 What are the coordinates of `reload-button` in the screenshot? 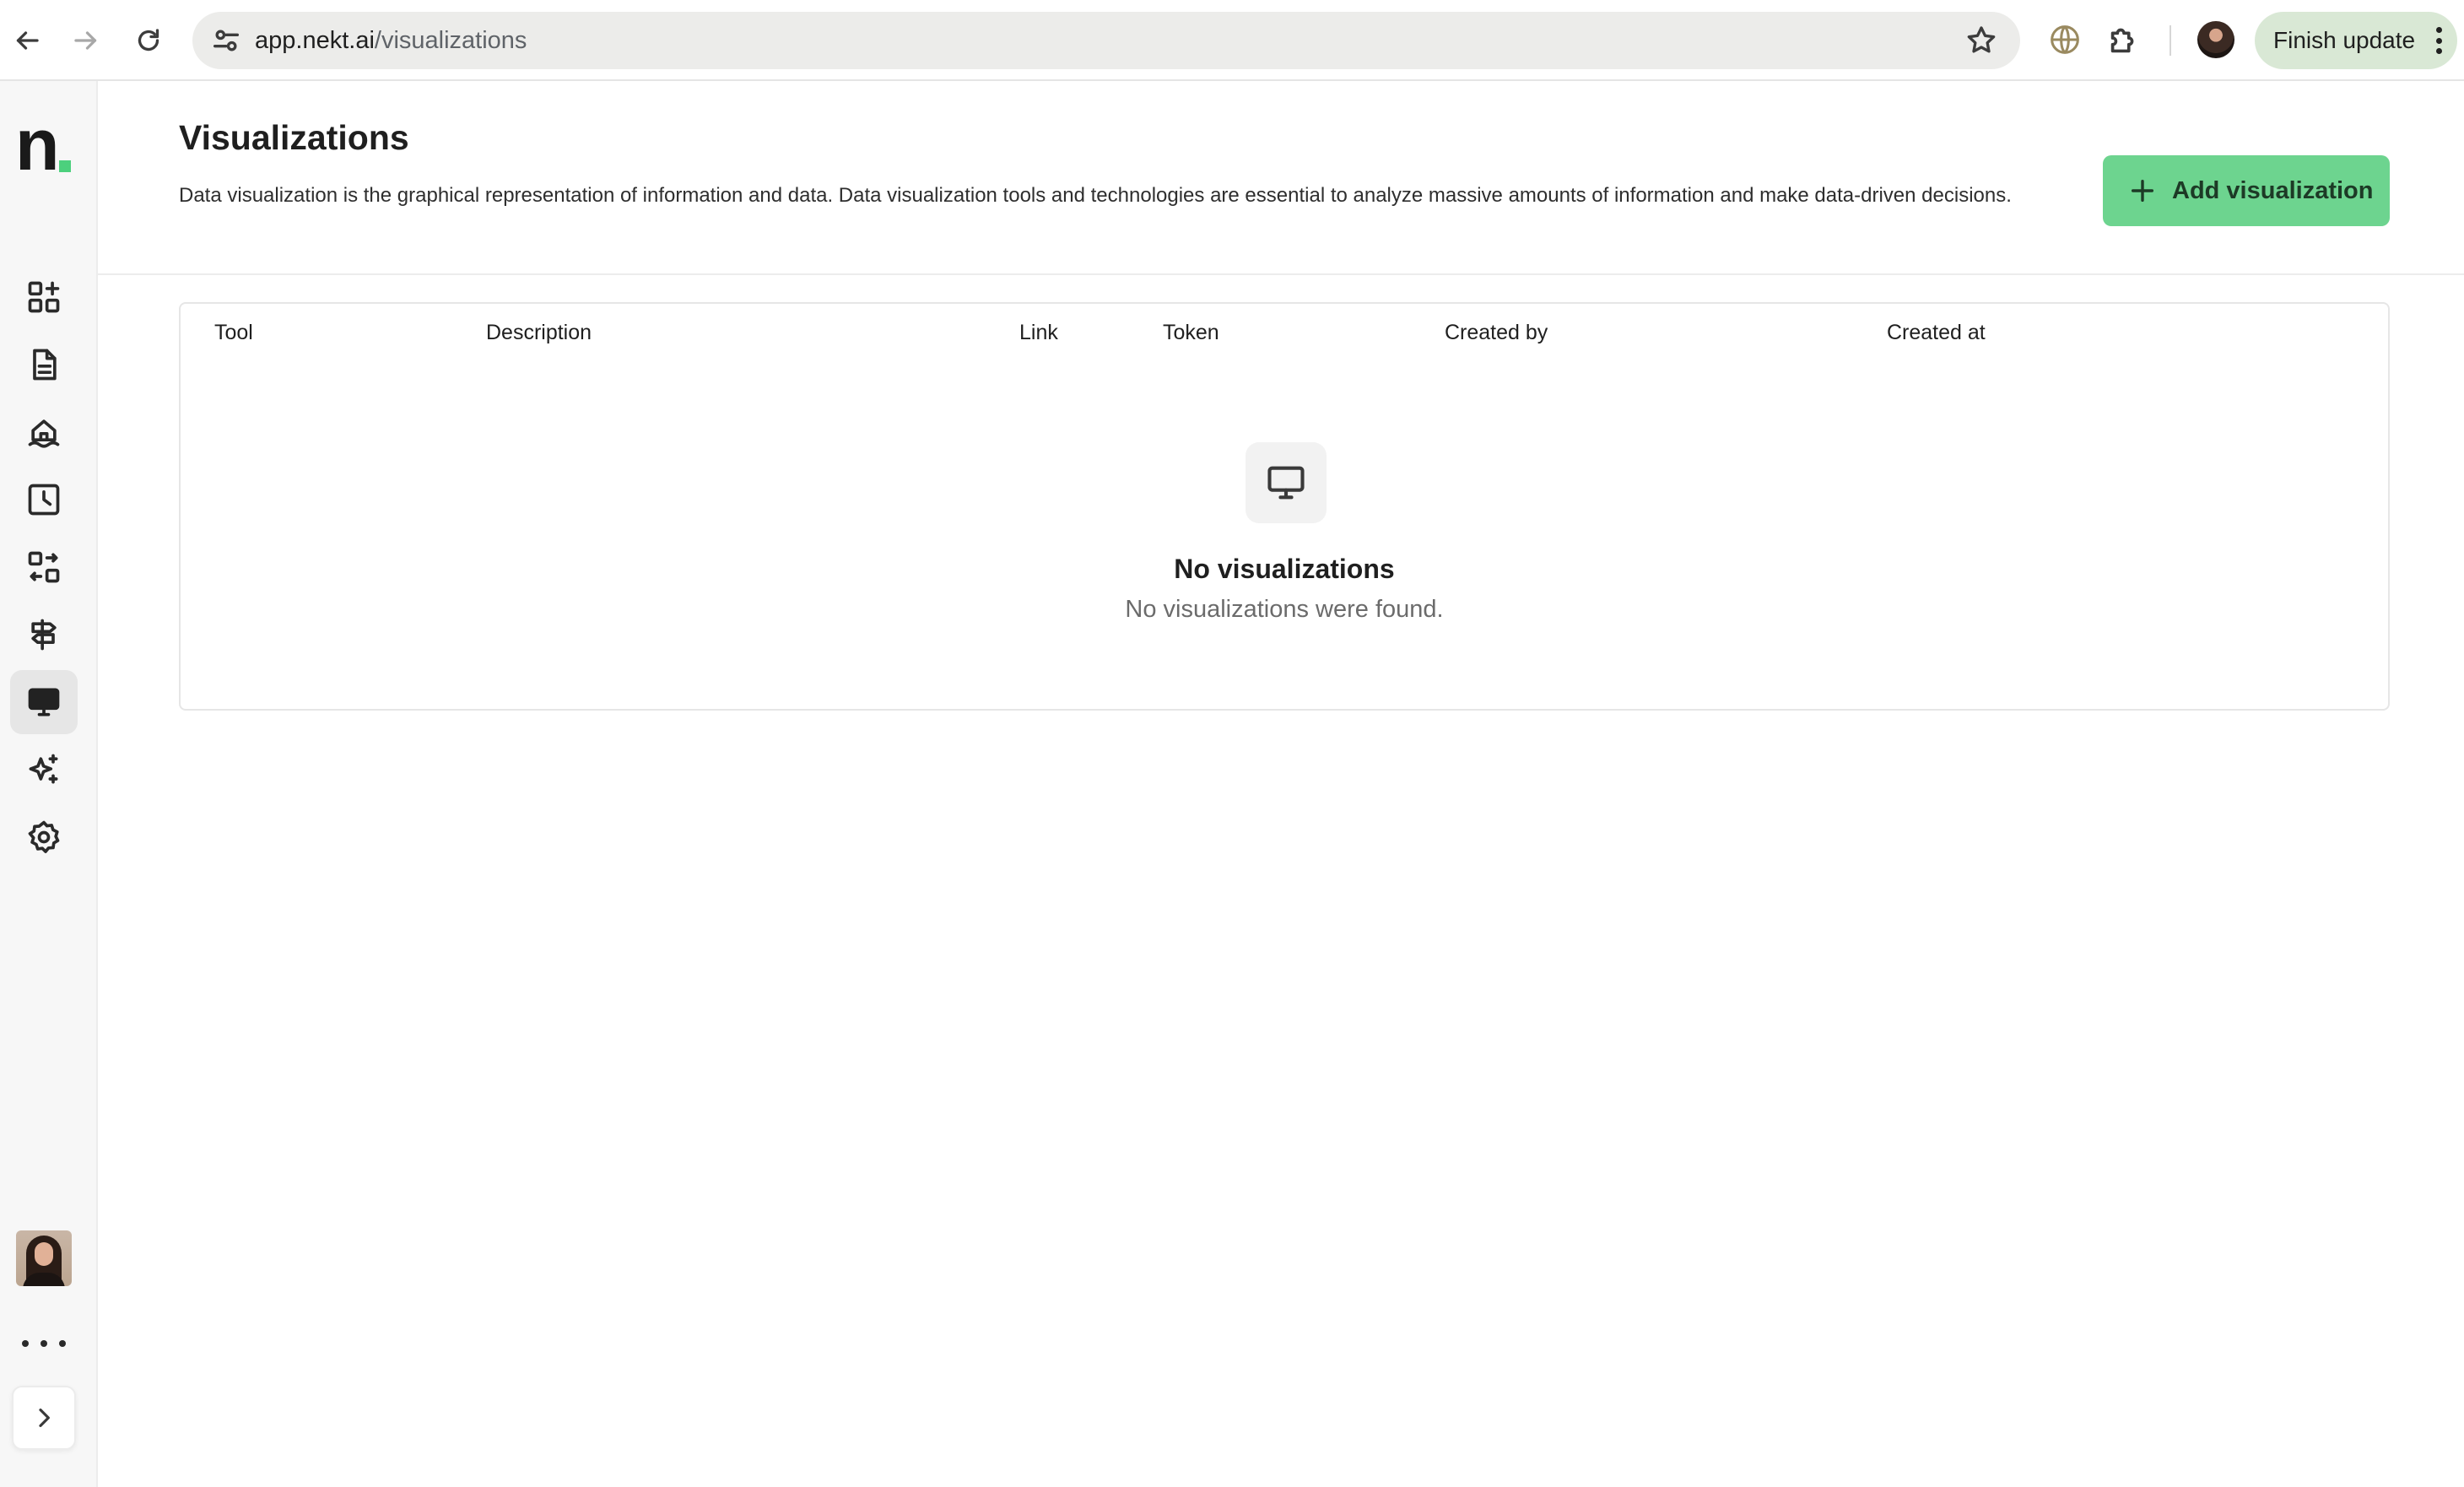 It's located at (148, 40).